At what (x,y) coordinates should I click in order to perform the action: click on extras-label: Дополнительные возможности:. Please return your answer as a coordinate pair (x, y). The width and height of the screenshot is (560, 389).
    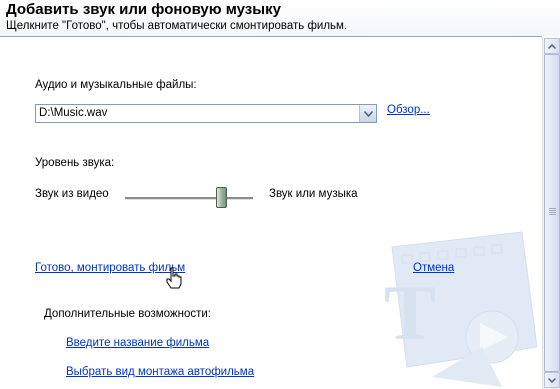
    Looking at the image, I should click on (127, 314).